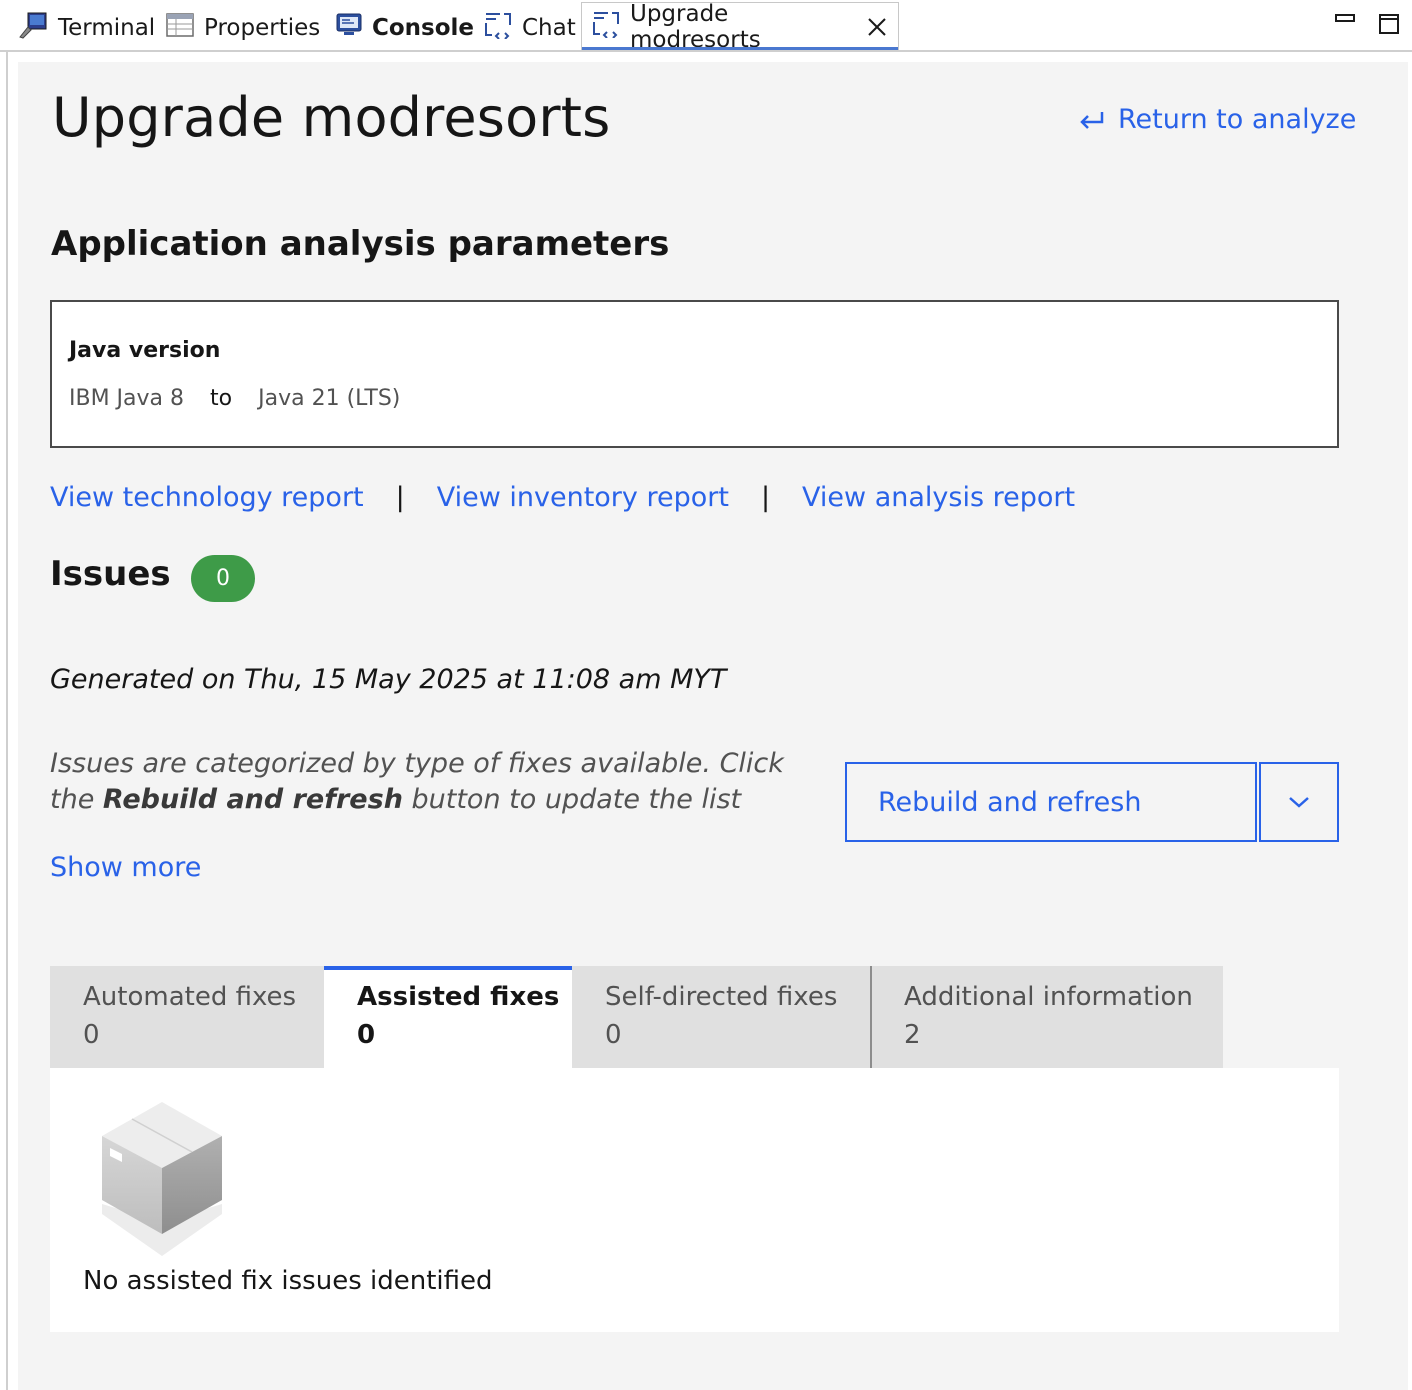  I want to click on close-icon, so click(877, 27).